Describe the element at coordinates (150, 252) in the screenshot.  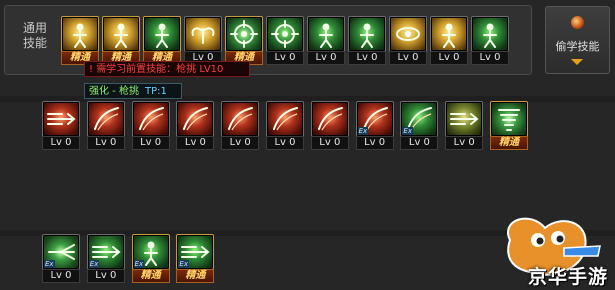
I see `leap-strike-icon: Ex` at that location.